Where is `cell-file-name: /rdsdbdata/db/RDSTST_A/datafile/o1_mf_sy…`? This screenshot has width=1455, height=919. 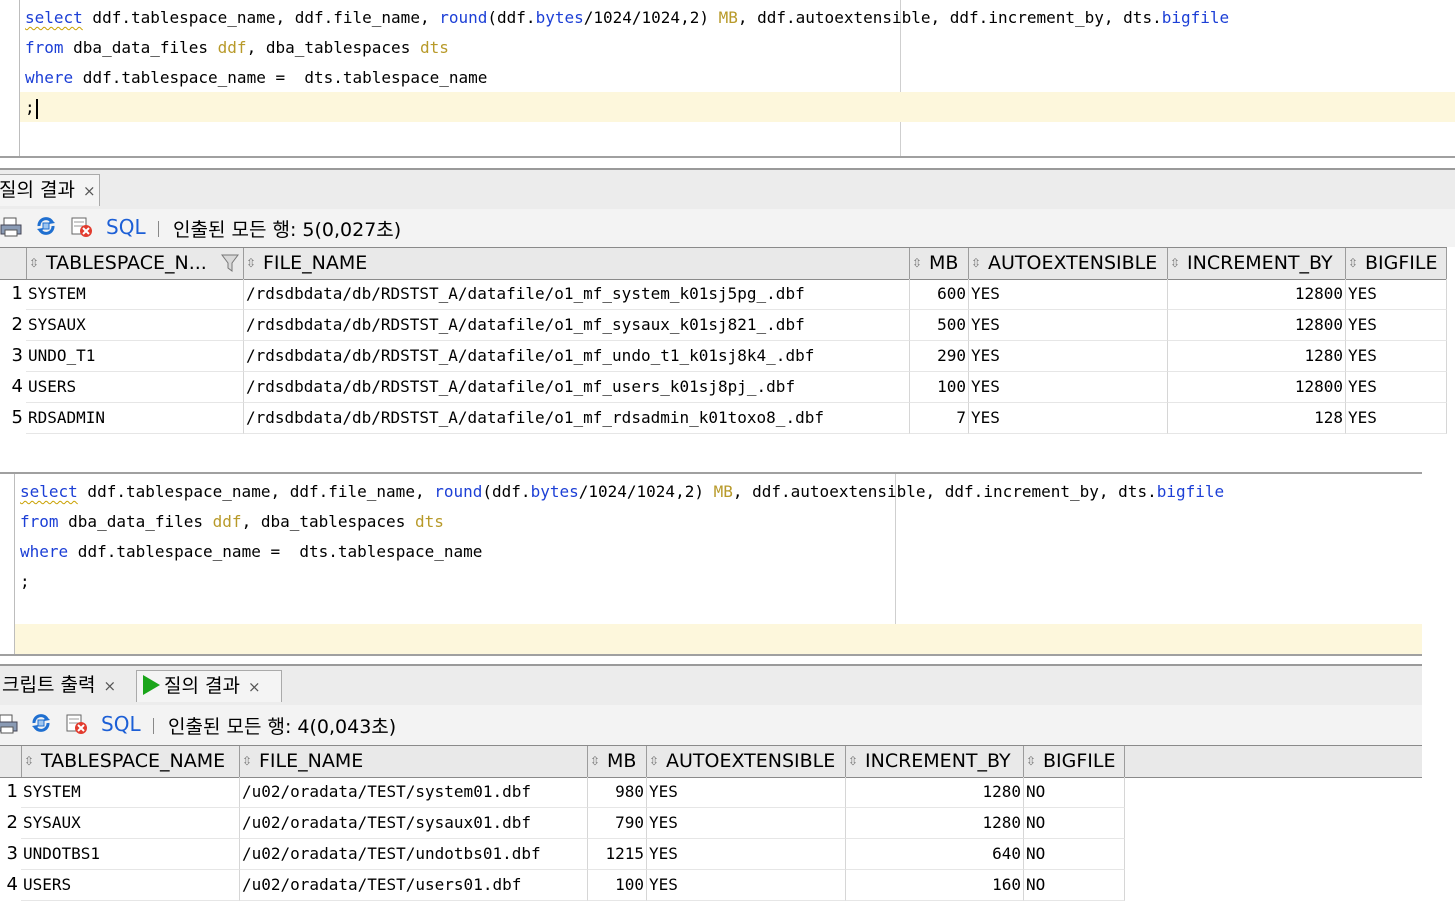
cell-file-name: /rdsdbdata/db/RDSTST_A/datafile/o1_mf_sy… is located at coordinates (577, 294).